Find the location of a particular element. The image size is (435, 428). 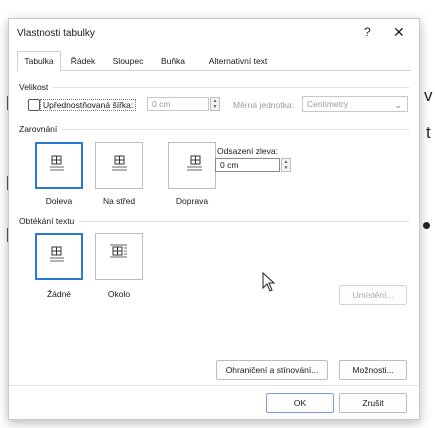

preferred-width-value: 0 cm is located at coordinates (161, 104).